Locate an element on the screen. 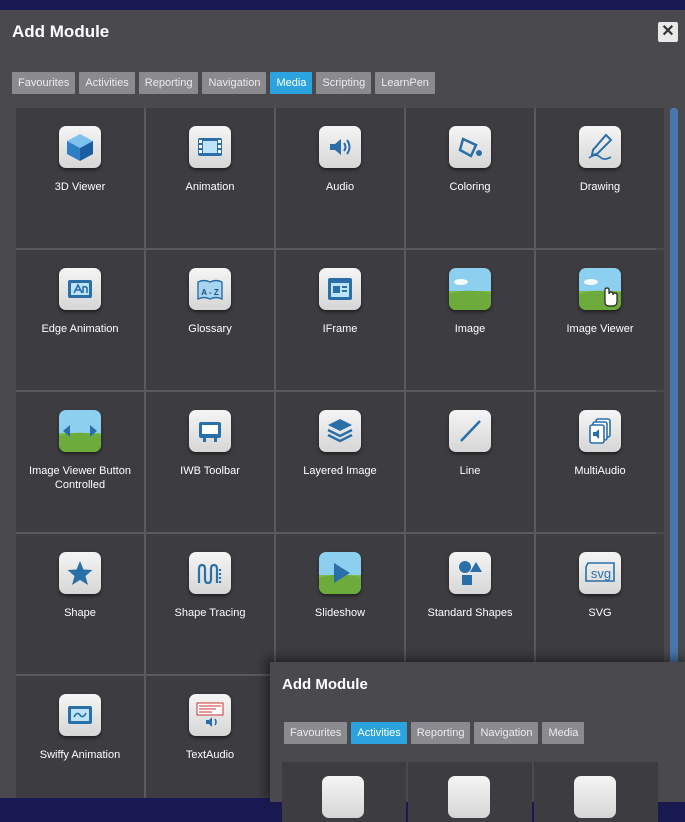  layers-icon is located at coordinates (340, 431).